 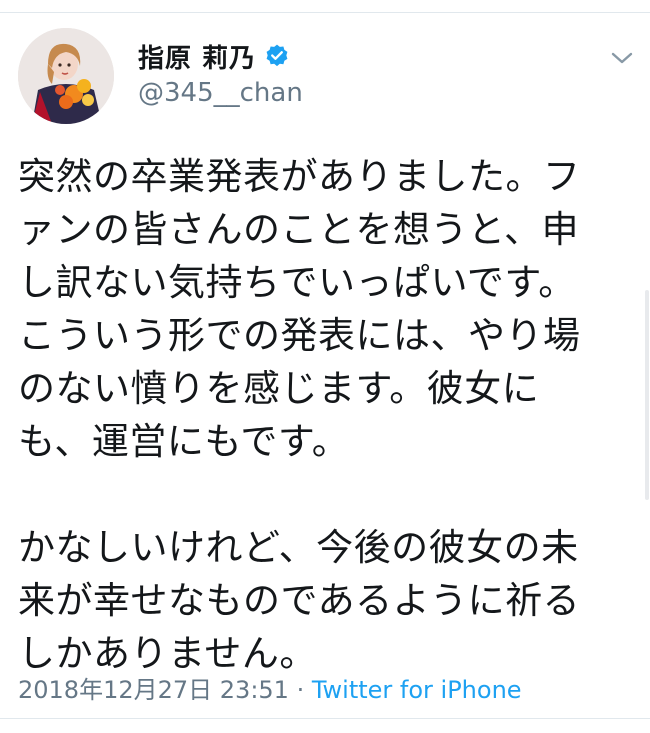 I want to click on top-divider, so click(x=325, y=6).